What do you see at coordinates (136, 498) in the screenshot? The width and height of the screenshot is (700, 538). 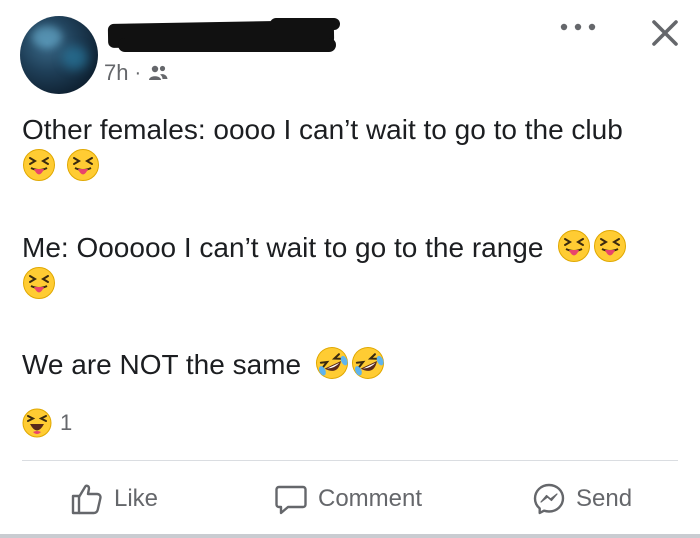 I see `like-label: Like` at bounding box center [136, 498].